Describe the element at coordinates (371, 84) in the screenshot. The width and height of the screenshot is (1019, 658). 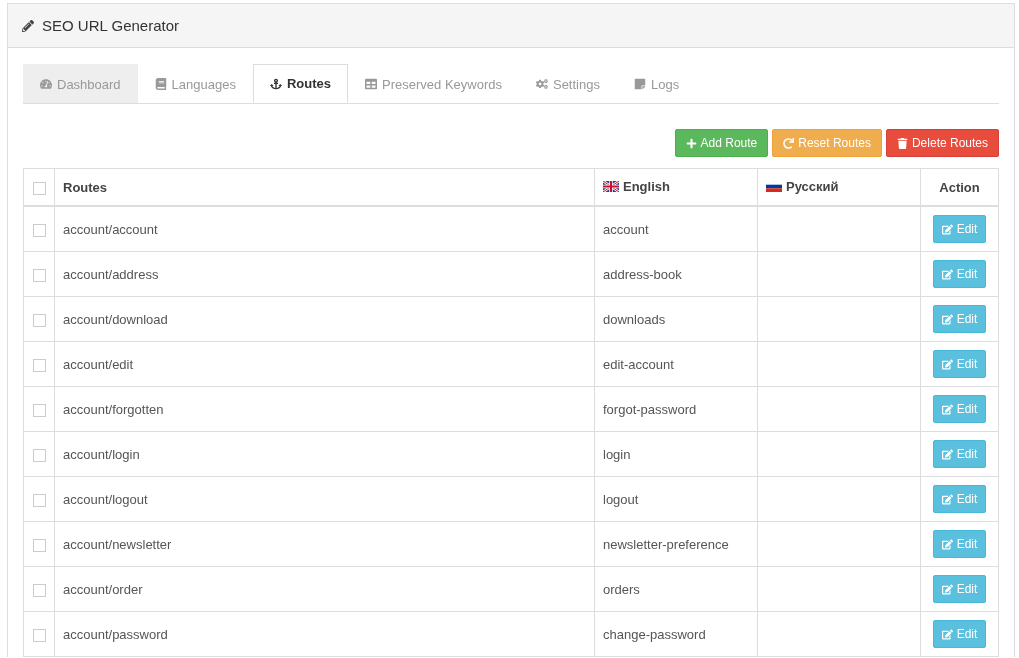
I see `table-icon` at that location.